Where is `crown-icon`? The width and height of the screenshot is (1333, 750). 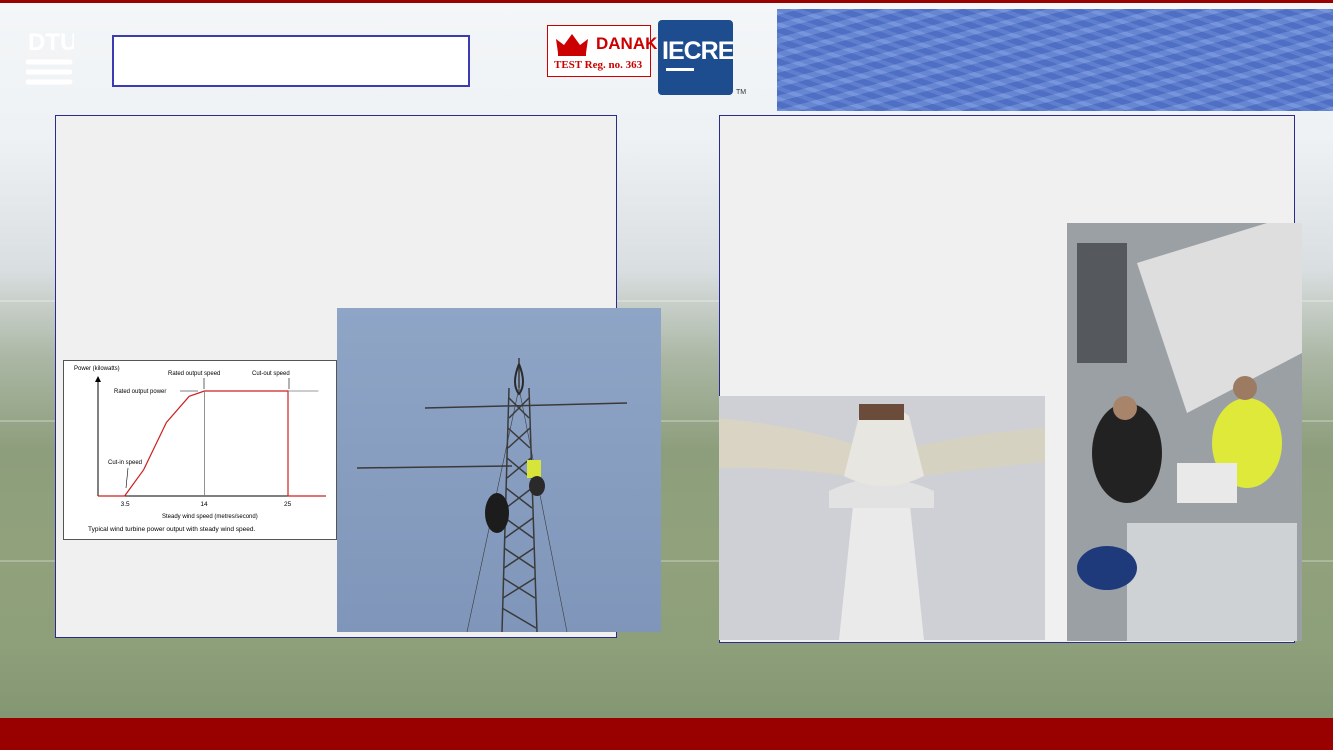 crown-icon is located at coordinates (572, 45).